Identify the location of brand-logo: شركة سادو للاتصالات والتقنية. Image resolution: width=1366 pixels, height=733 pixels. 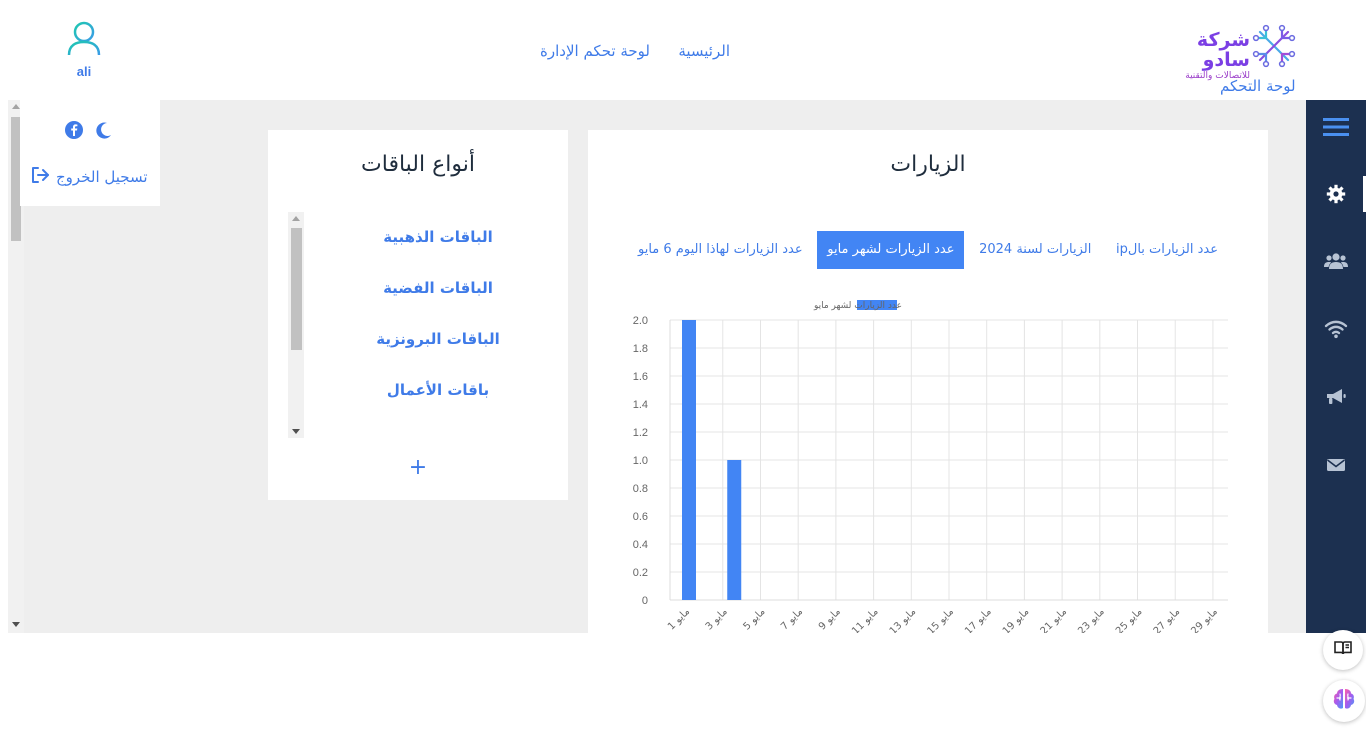
(1233, 51).